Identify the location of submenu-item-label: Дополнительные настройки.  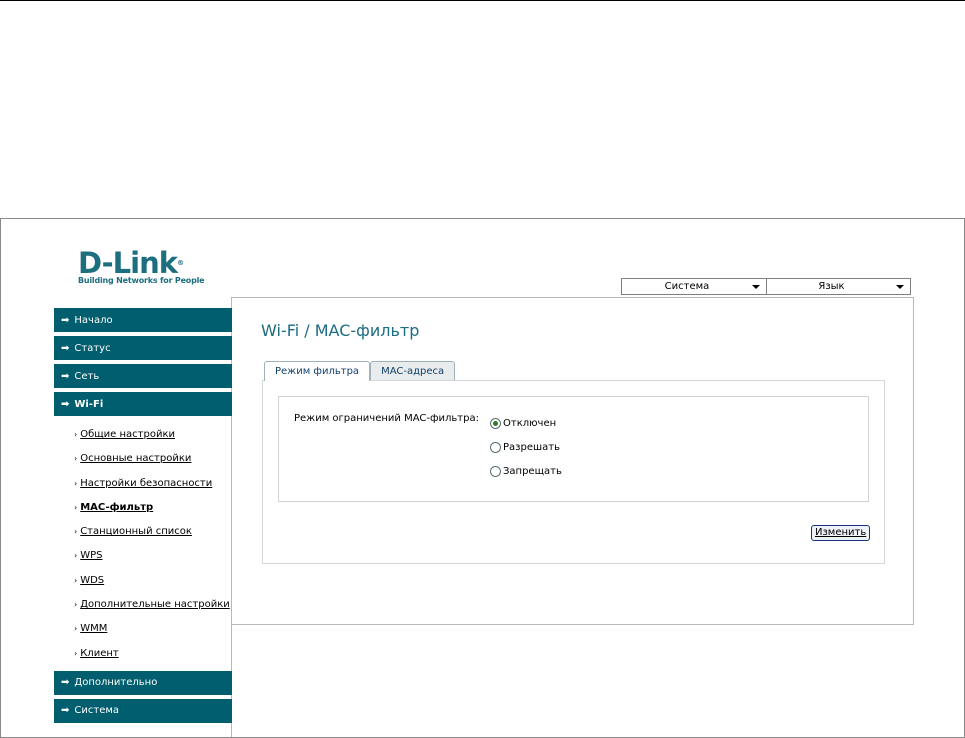
(155, 604).